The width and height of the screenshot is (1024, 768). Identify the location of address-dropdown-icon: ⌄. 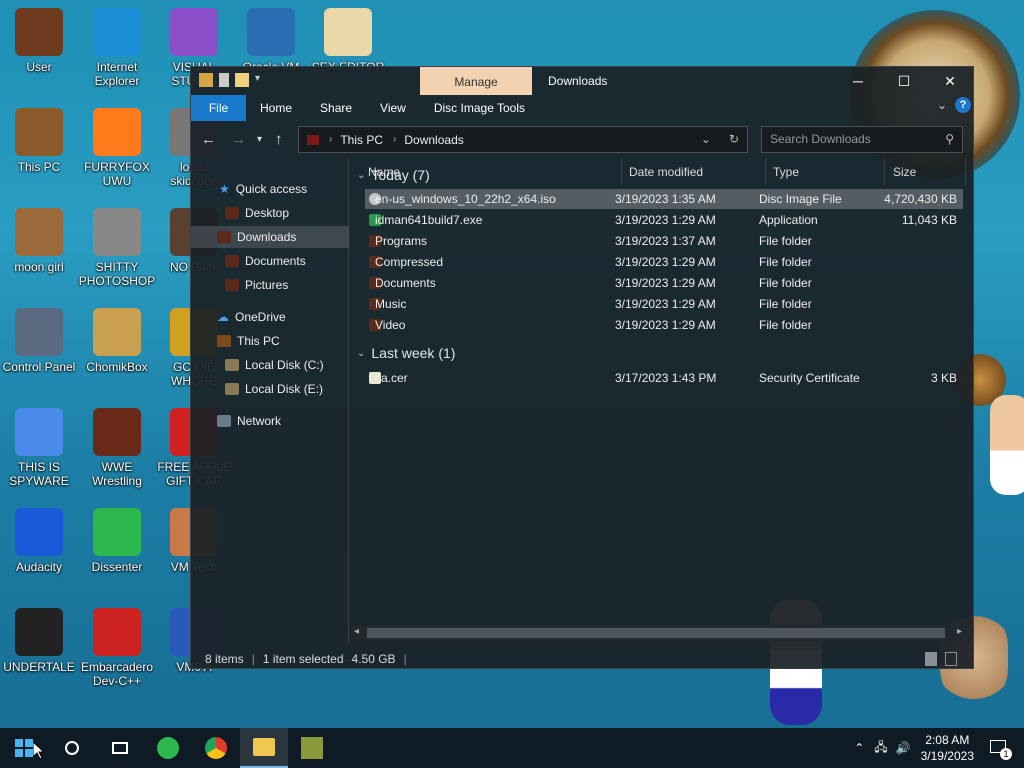
(706, 139).